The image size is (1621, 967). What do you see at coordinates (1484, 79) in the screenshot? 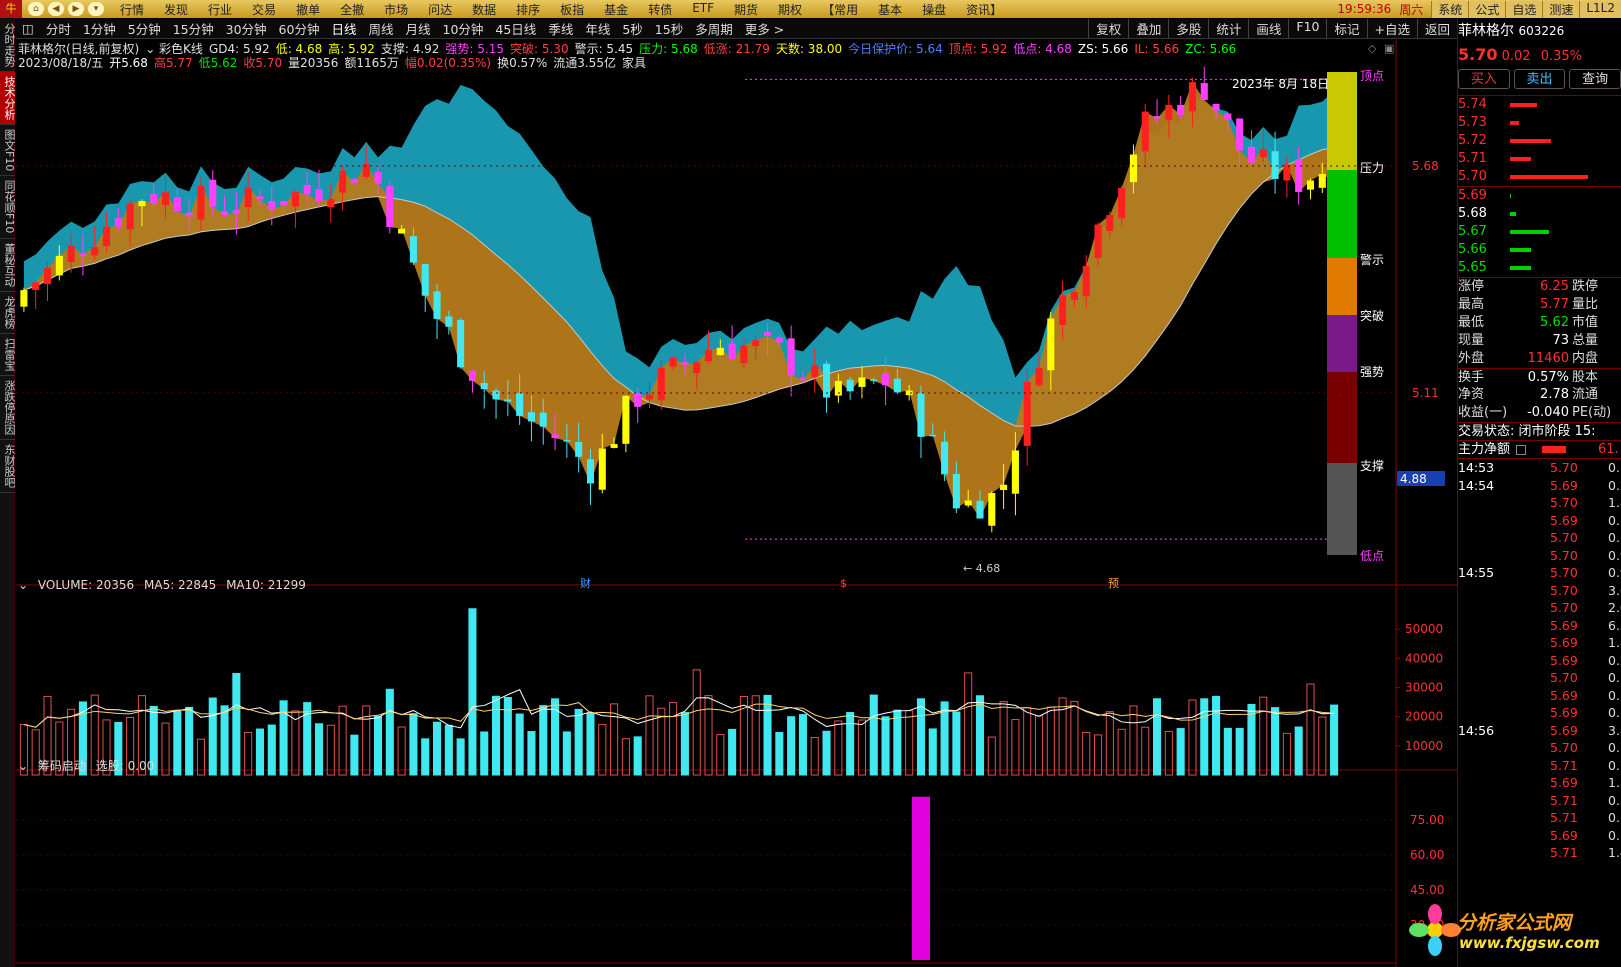
I see `trade-button: 买入` at bounding box center [1484, 79].